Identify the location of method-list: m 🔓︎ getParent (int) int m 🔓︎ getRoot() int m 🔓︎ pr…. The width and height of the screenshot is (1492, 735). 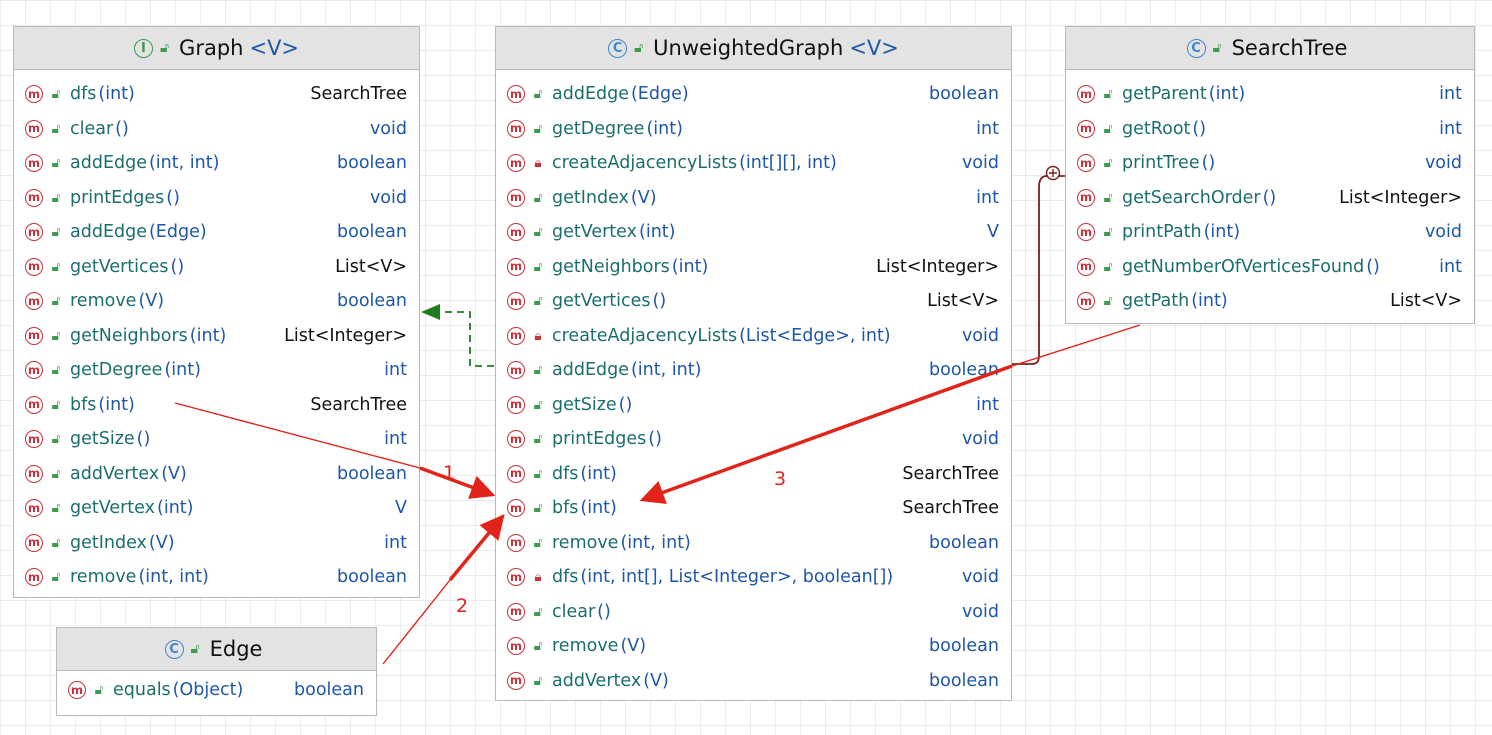
(1270, 194).